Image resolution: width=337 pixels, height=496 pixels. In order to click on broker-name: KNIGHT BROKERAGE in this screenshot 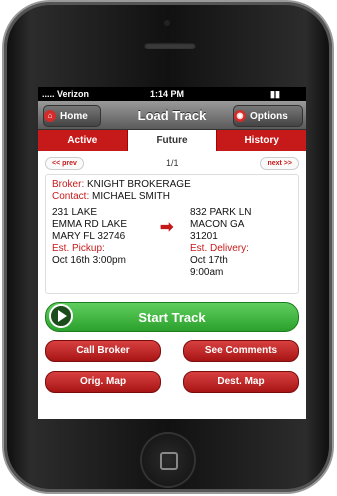, I will do `click(139, 184)`.